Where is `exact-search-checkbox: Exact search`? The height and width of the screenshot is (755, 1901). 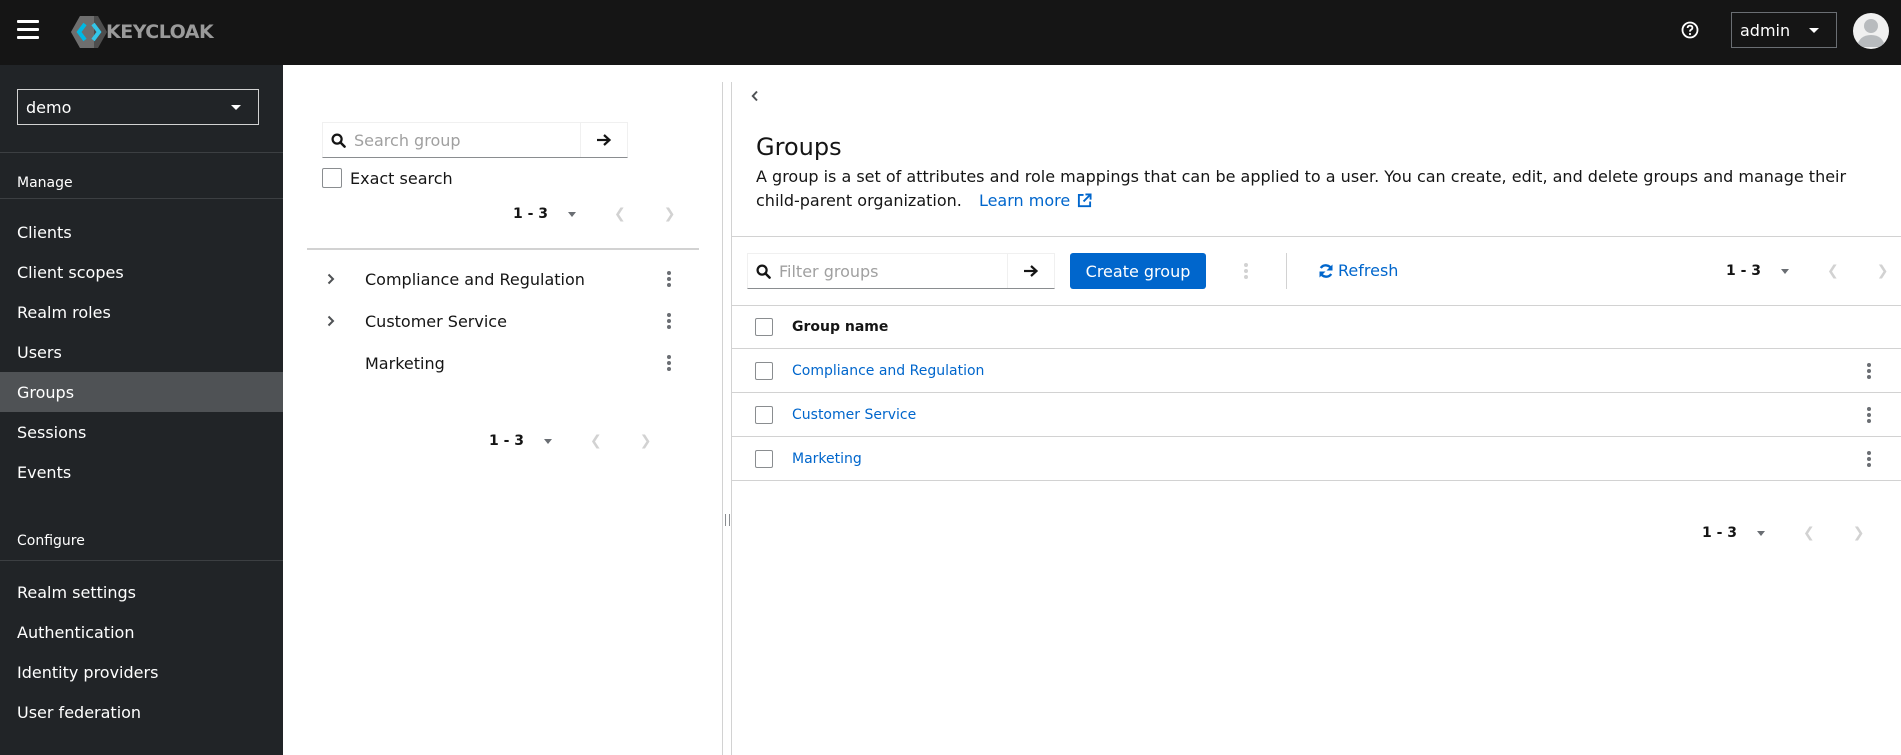 exact-search-checkbox: Exact search is located at coordinates (387, 178).